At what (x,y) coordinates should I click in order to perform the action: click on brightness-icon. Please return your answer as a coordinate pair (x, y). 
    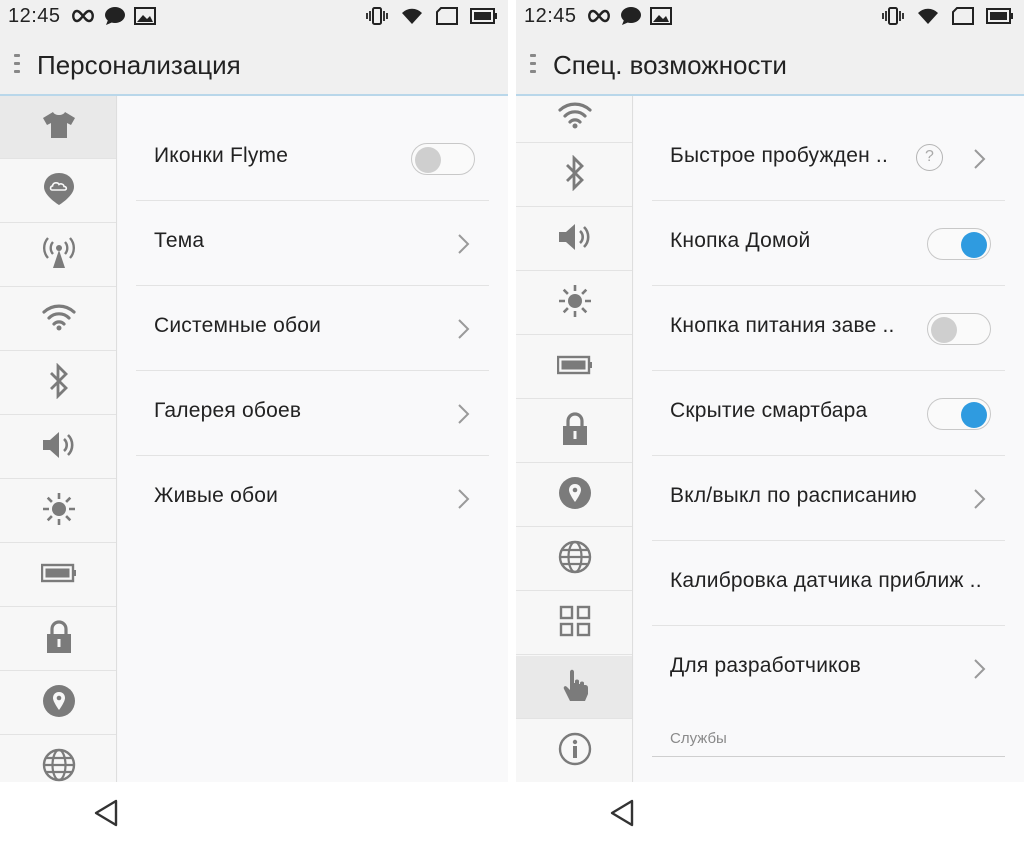
    Looking at the image, I should click on (575, 303).